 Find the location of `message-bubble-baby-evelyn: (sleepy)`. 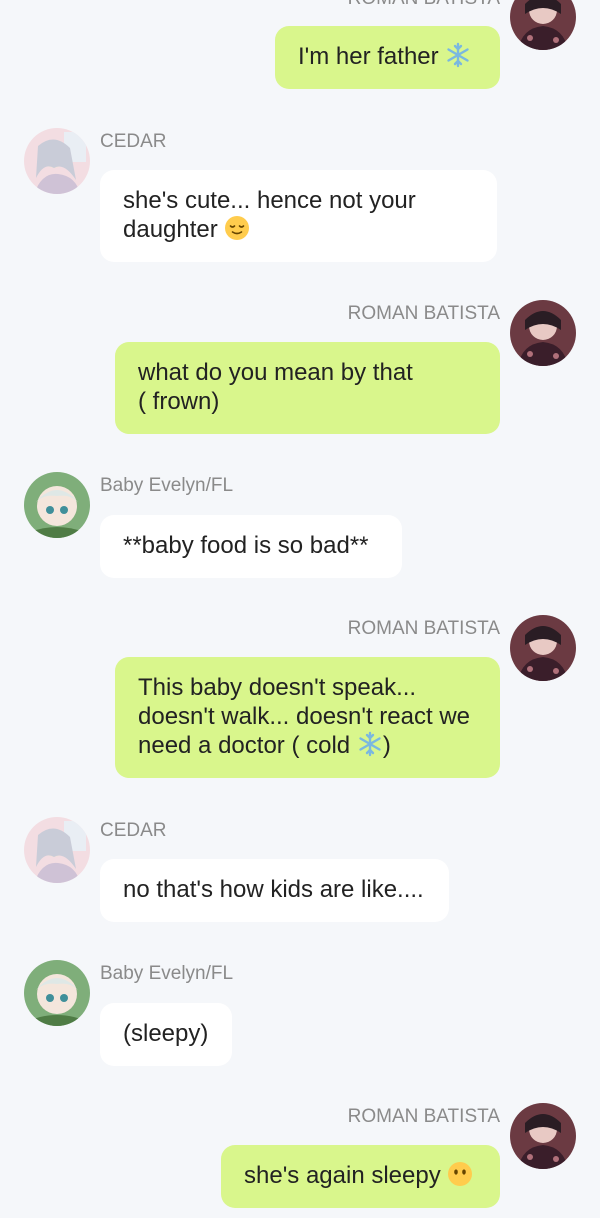

message-bubble-baby-evelyn: (sleepy) is located at coordinates (166, 1034).